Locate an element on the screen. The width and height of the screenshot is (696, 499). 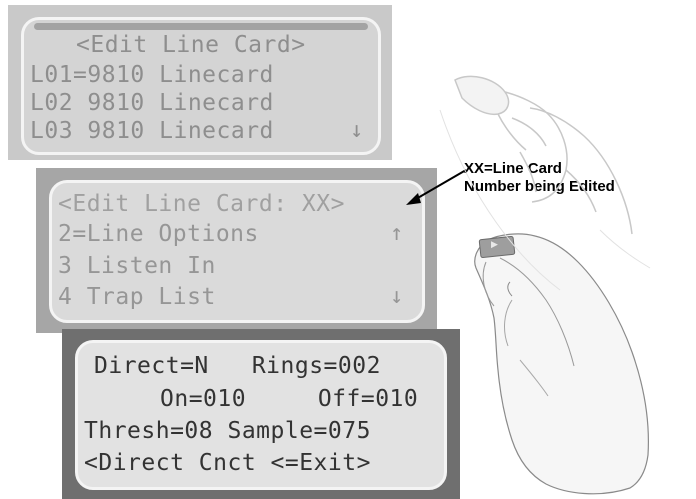
callout-arrow-icon is located at coordinates (436, 187).